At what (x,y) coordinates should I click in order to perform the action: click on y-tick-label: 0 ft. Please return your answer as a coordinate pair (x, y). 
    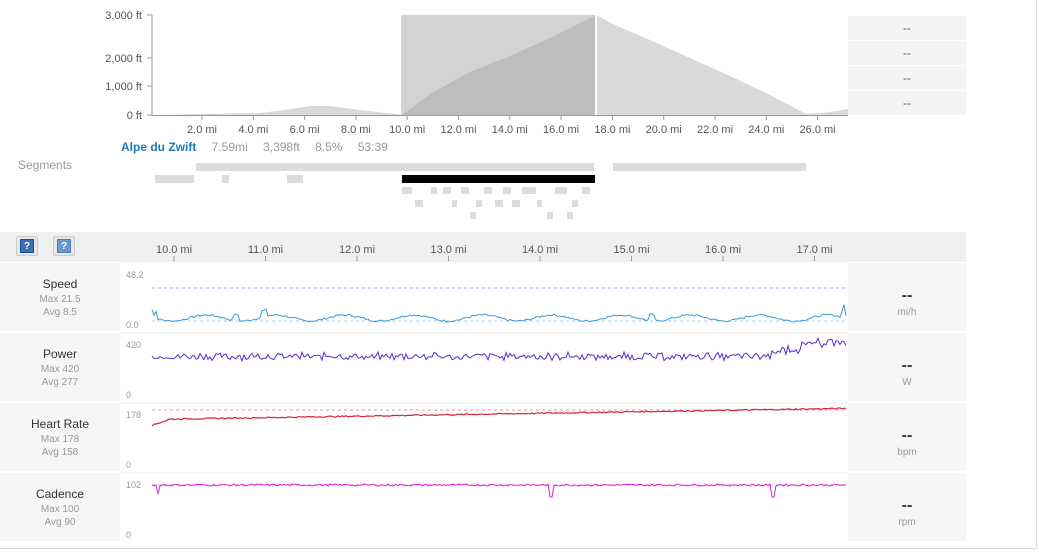
    Looking at the image, I should click on (134, 116).